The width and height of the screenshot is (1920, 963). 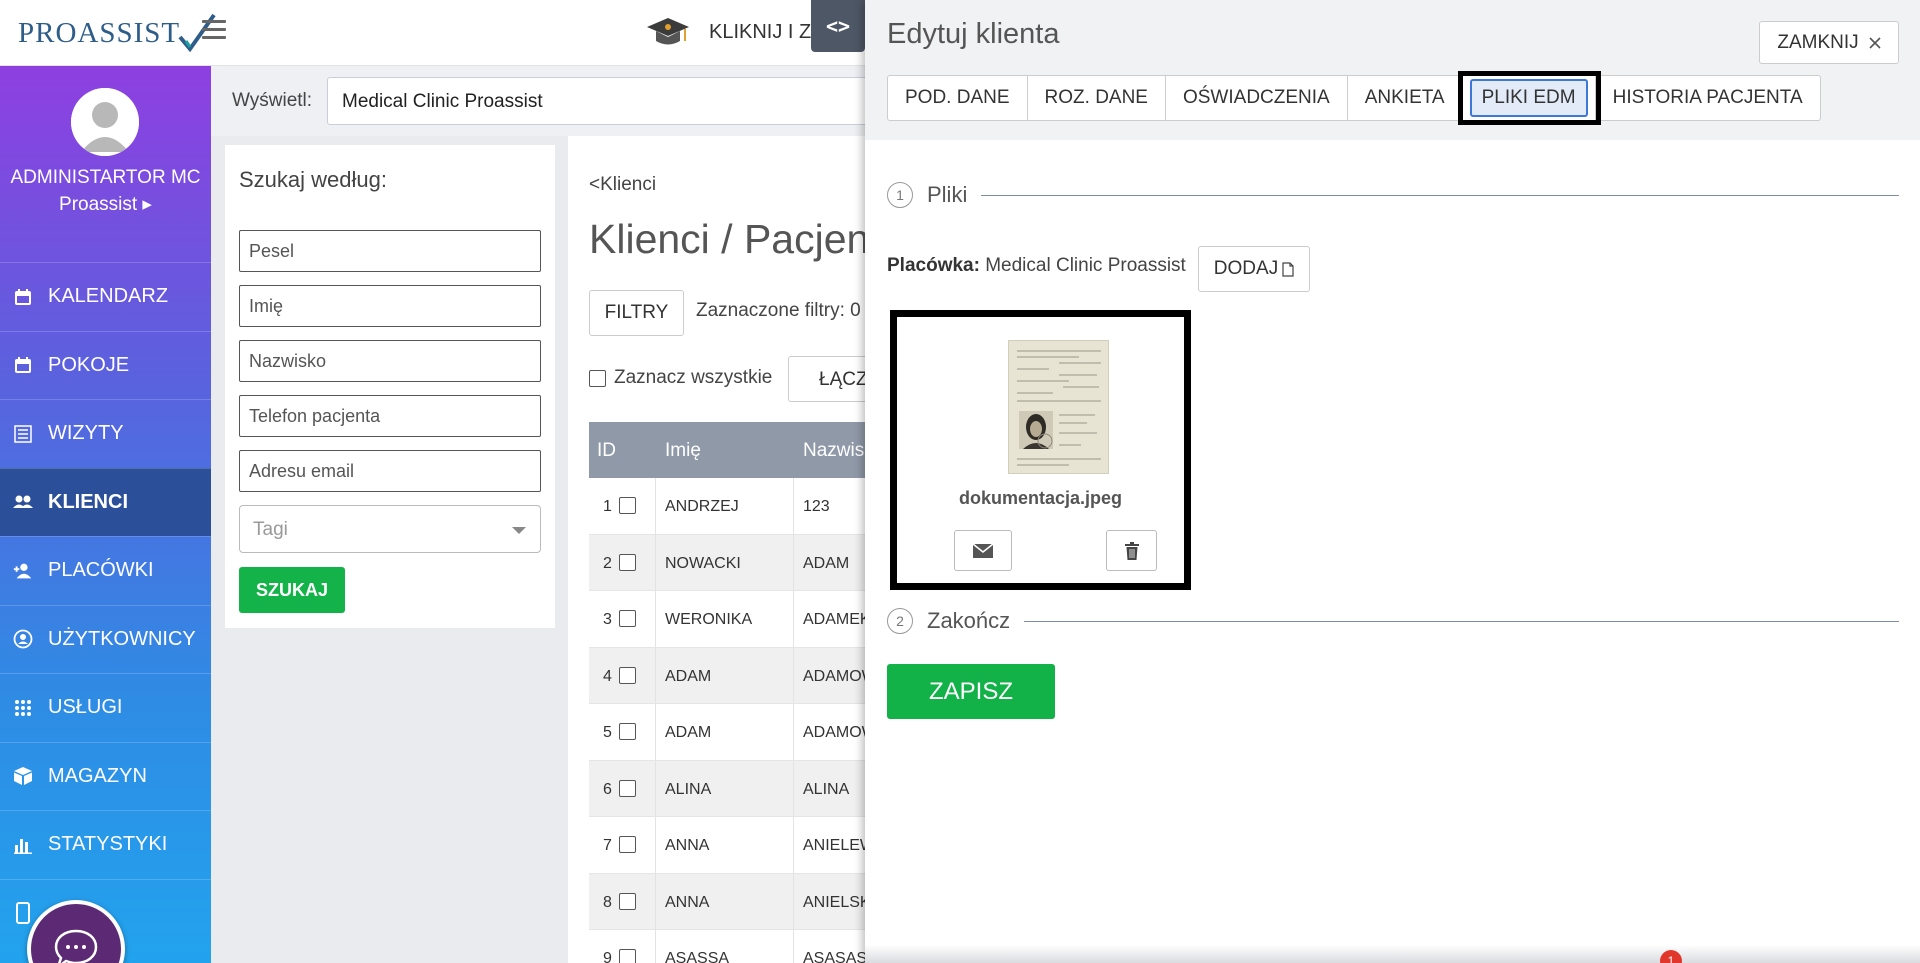 I want to click on app-logo: PROASSIST, so click(x=117, y=33).